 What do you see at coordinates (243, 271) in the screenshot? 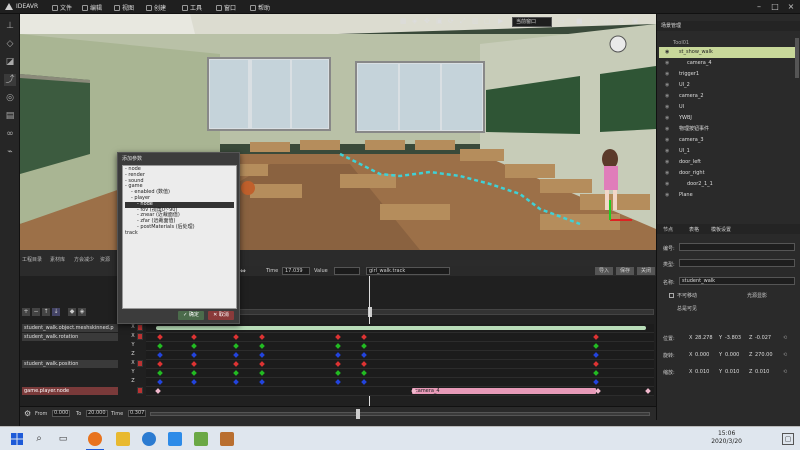
I see `expand-icon: ⇔` at bounding box center [243, 271].